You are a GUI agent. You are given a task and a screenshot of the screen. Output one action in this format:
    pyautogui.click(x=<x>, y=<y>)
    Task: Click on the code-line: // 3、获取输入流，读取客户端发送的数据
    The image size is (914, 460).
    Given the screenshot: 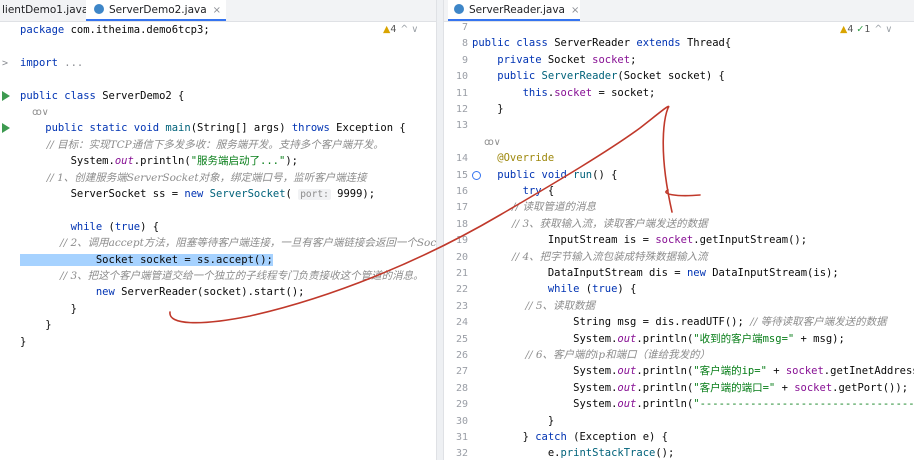 What is the action you would take?
    pyautogui.click(x=590, y=224)
    